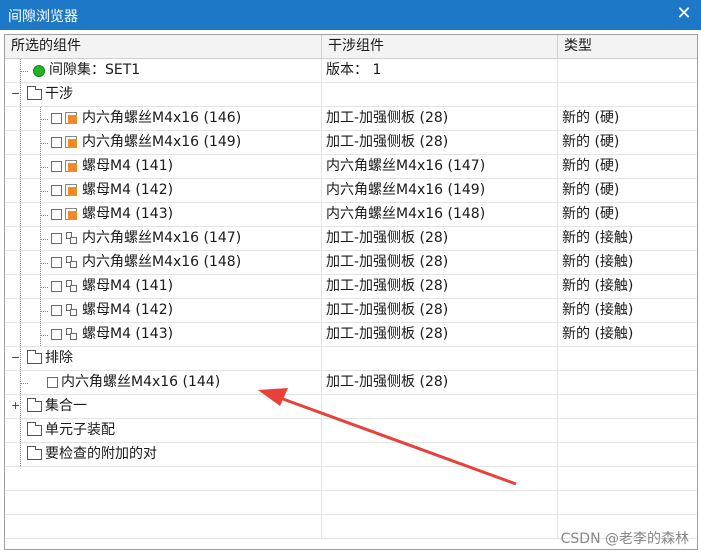 The height and width of the screenshot is (554, 701). I want to click on tree-row: 内六角螺丝M4x16 (149) 加工-加强侧板 (28) 新的 (硬), so click(351, 143).